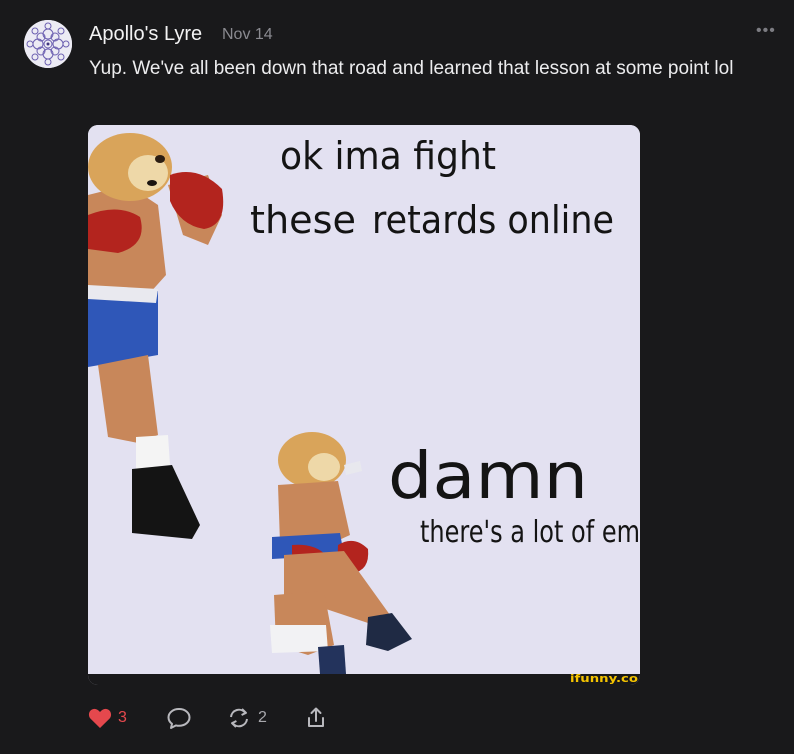 The width and height of the screenshot is (794, 754). What do you see at coordinates (488, 477) in the screenshot?
I see `meme-bottom-line-1: damn` at bounding box center [488, 477].